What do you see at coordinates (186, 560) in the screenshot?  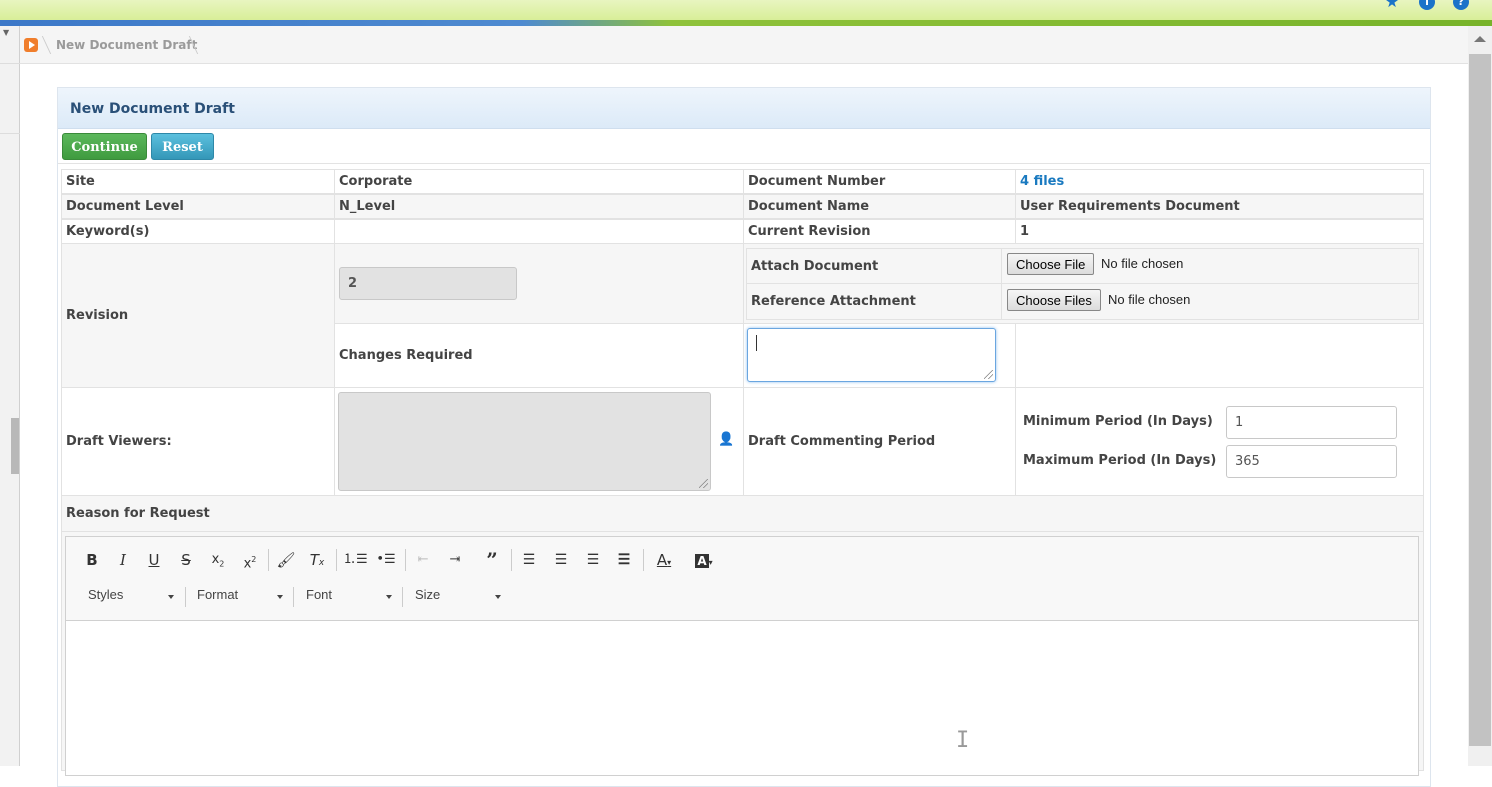 I see `strikethrough-icon: S` at bounding box center [186, 560].